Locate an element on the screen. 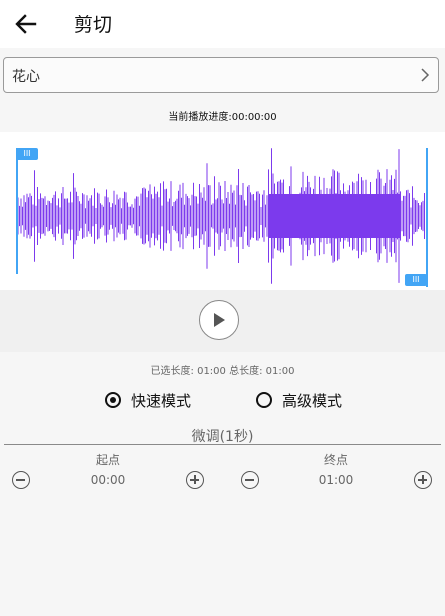 The height and width of the screenshot is (616, 445). waveform-dense-band is located at coordinates (334, 216).